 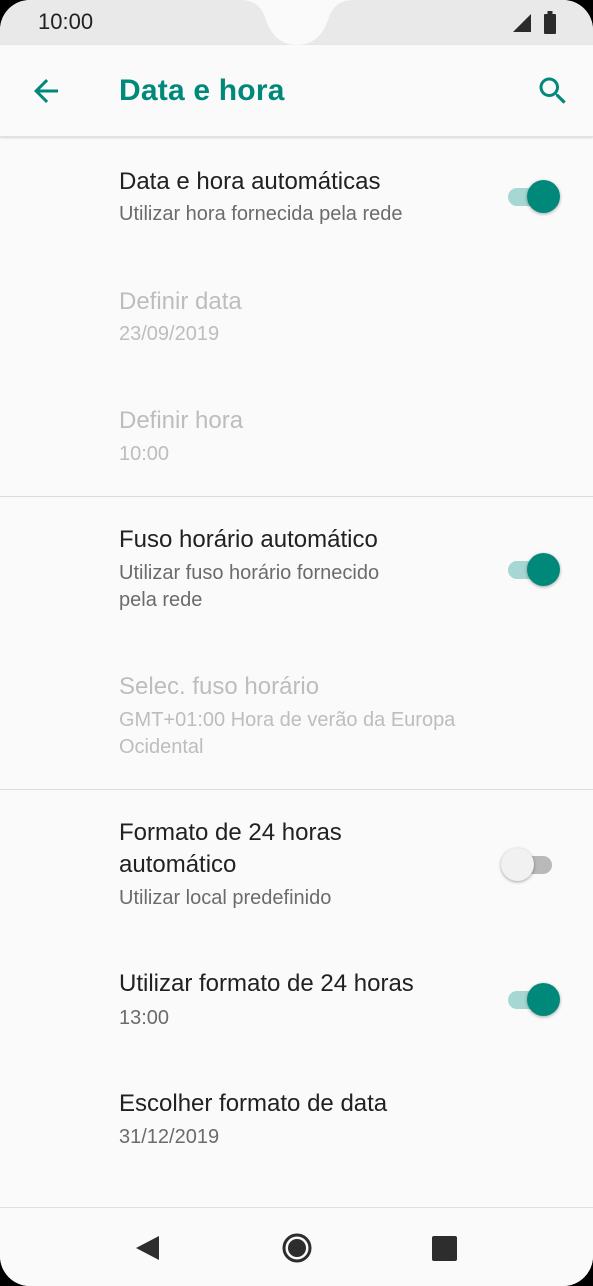 I want to click on setting-subtitle: Utilizar hora fornecida pela rede, so click(x=261, y=214).